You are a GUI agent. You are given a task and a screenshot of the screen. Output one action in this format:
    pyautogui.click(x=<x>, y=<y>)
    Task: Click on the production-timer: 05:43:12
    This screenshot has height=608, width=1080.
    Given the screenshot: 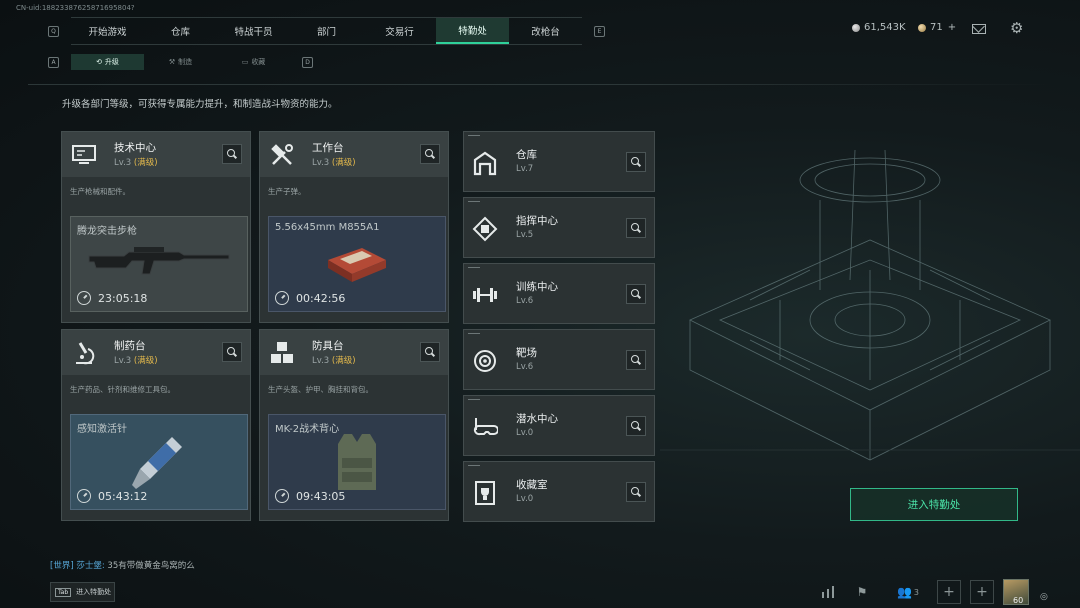 What is the action you would take?
    pyautogui.click(x=112, y=496)
    